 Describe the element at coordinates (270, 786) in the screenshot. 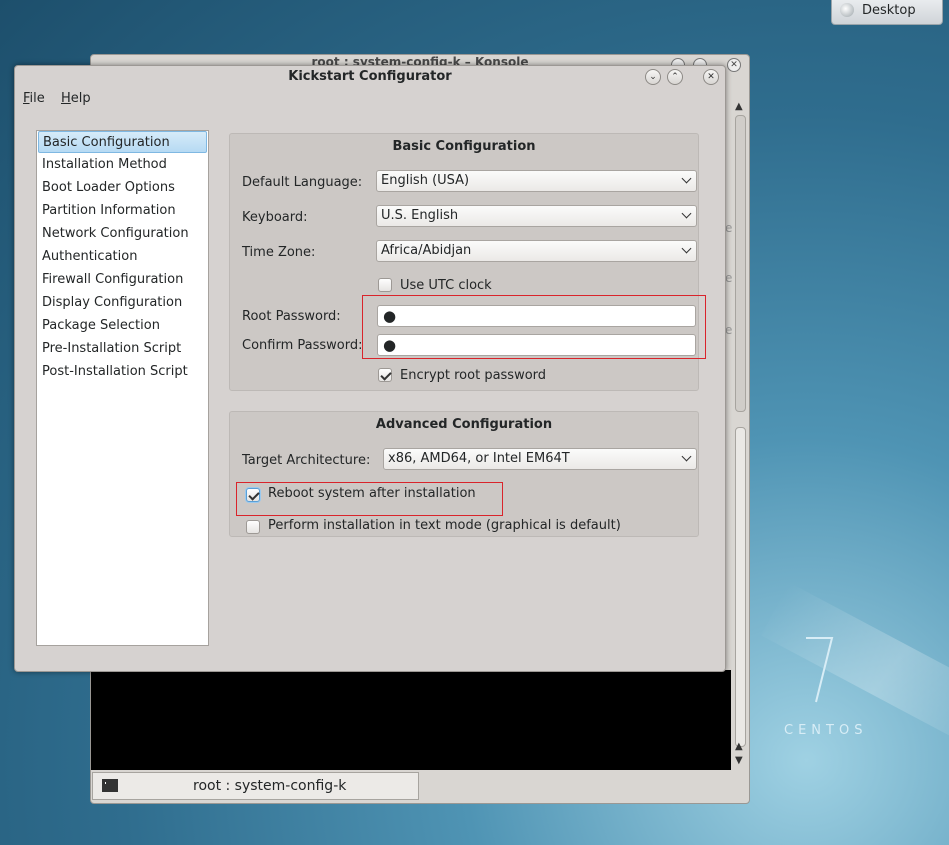

I see `konsole-tab-label: root : system-config-k` at that location.